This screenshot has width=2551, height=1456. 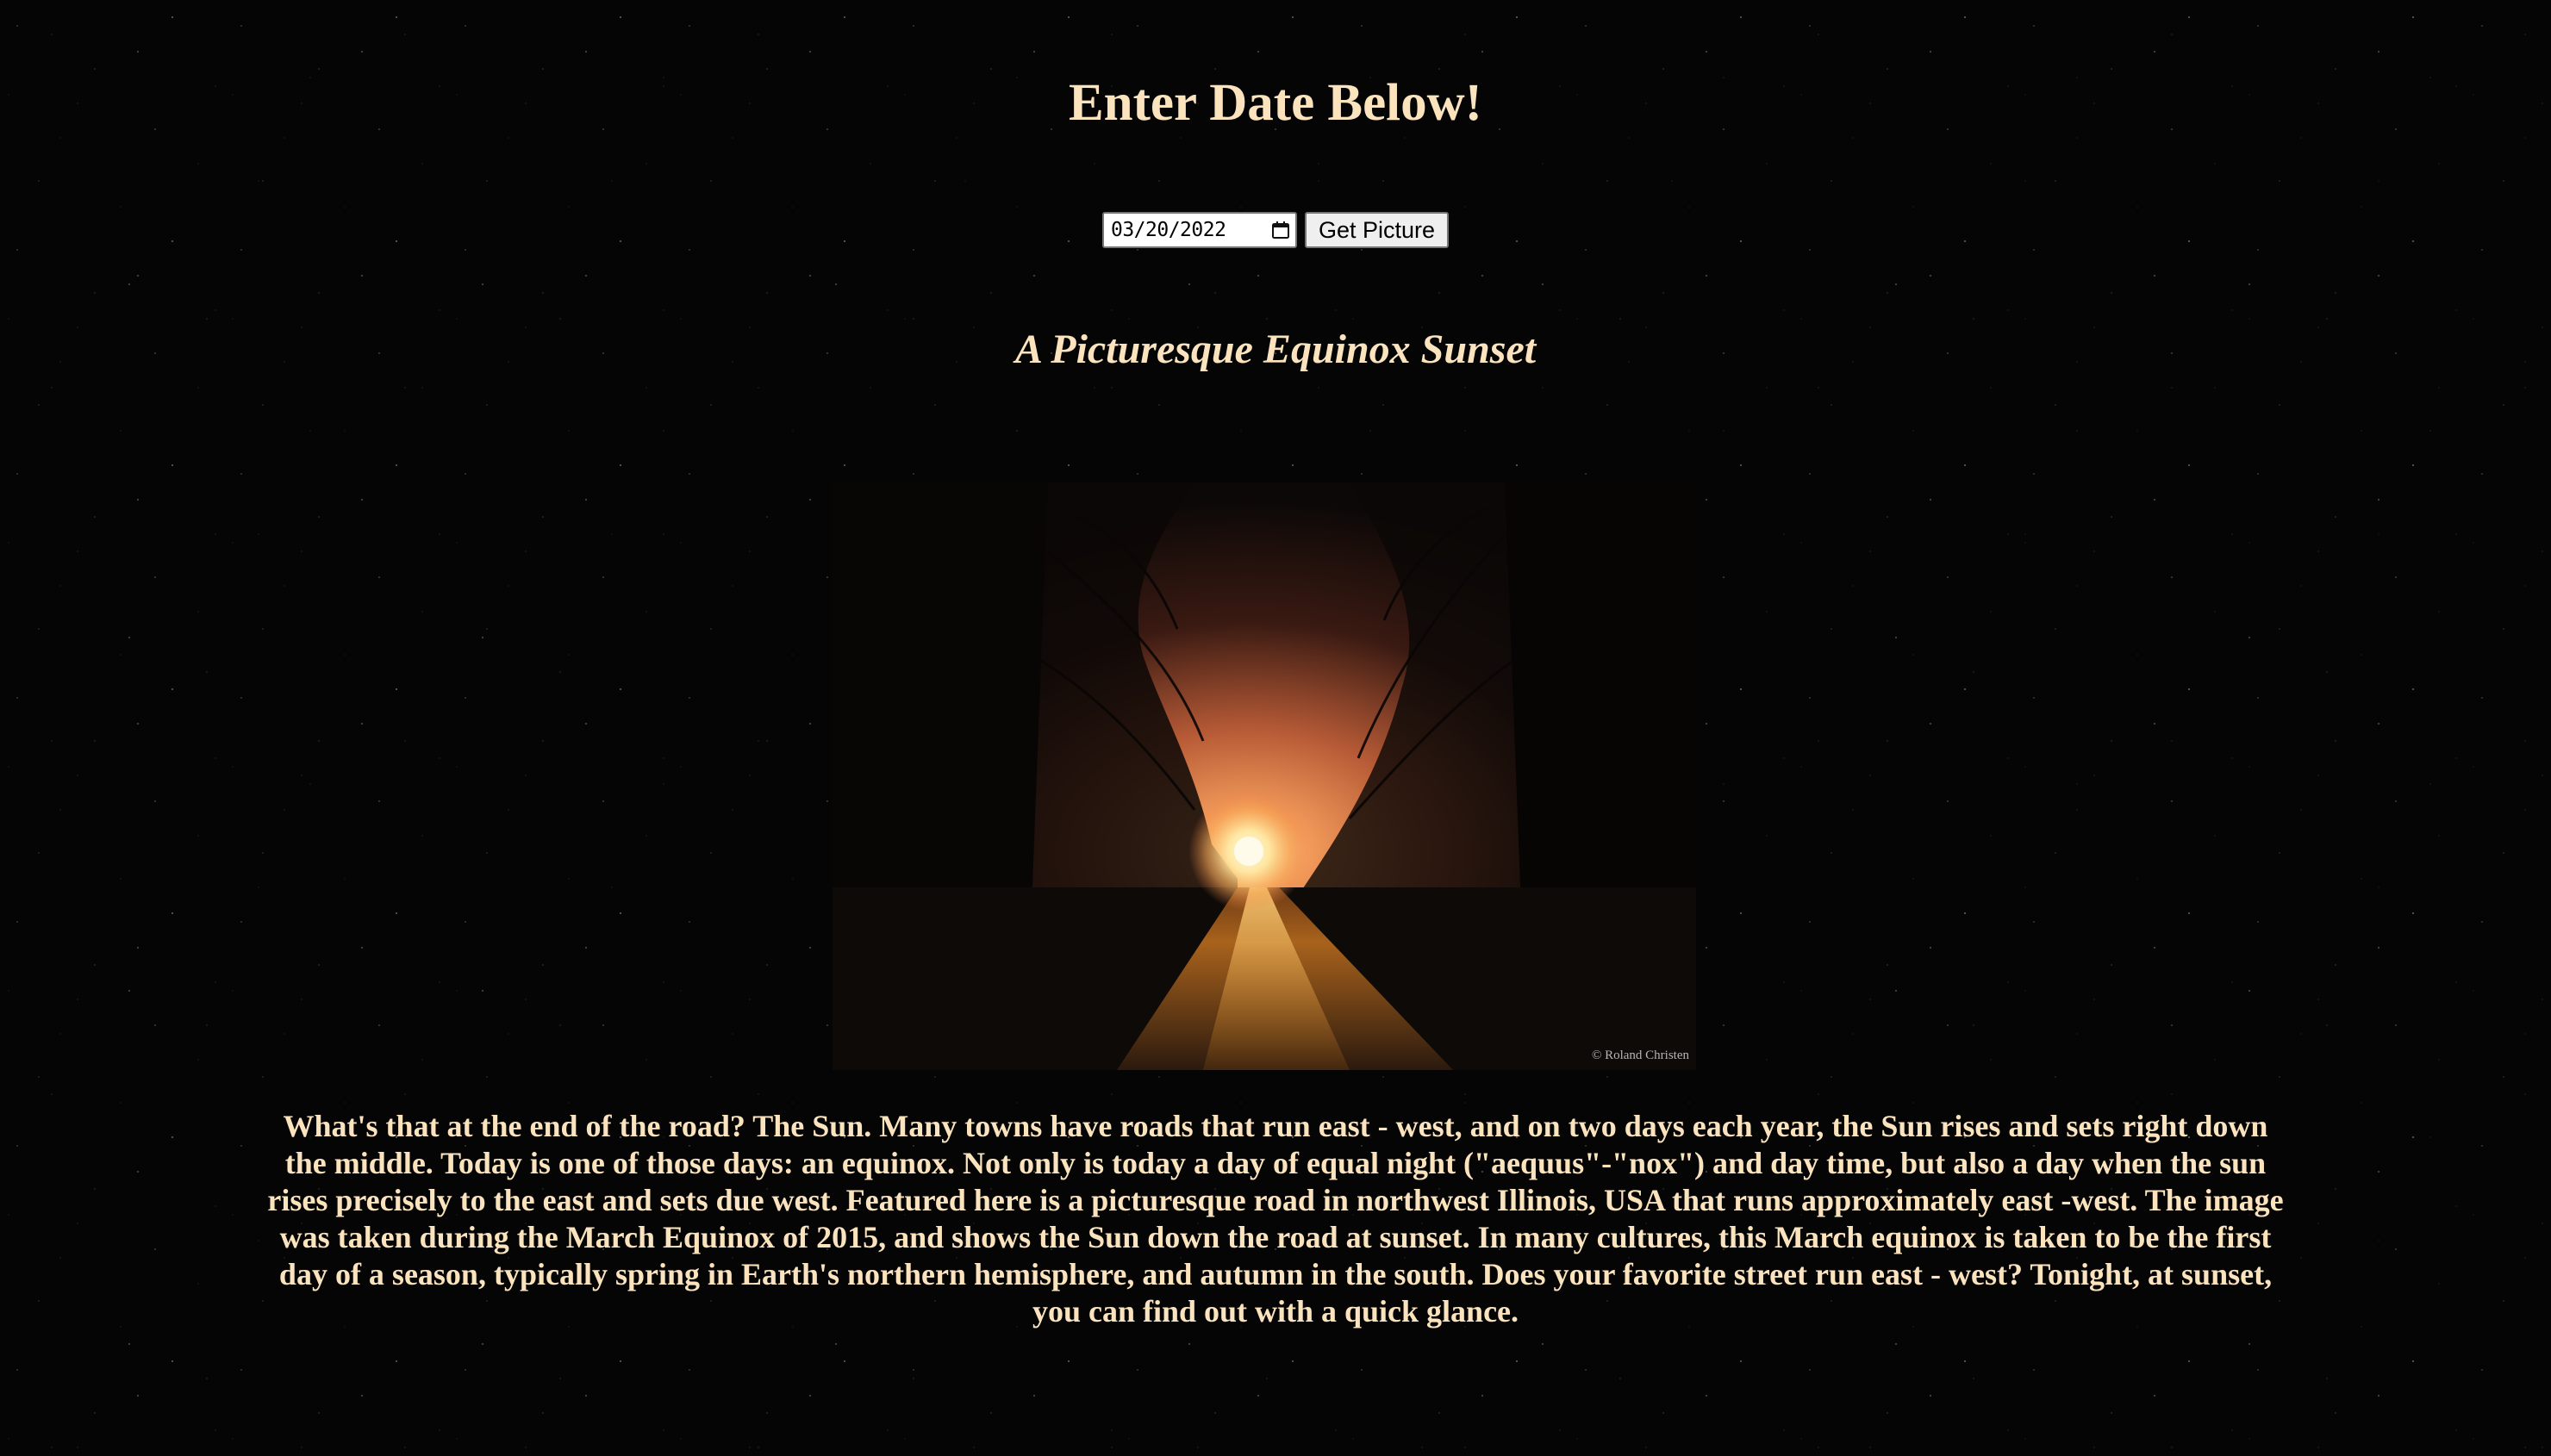 What do you see at coordinates (1191, 230) in the screenshot?
I see `date-value: 03/20/2022` at bounding box center [1191, 230].